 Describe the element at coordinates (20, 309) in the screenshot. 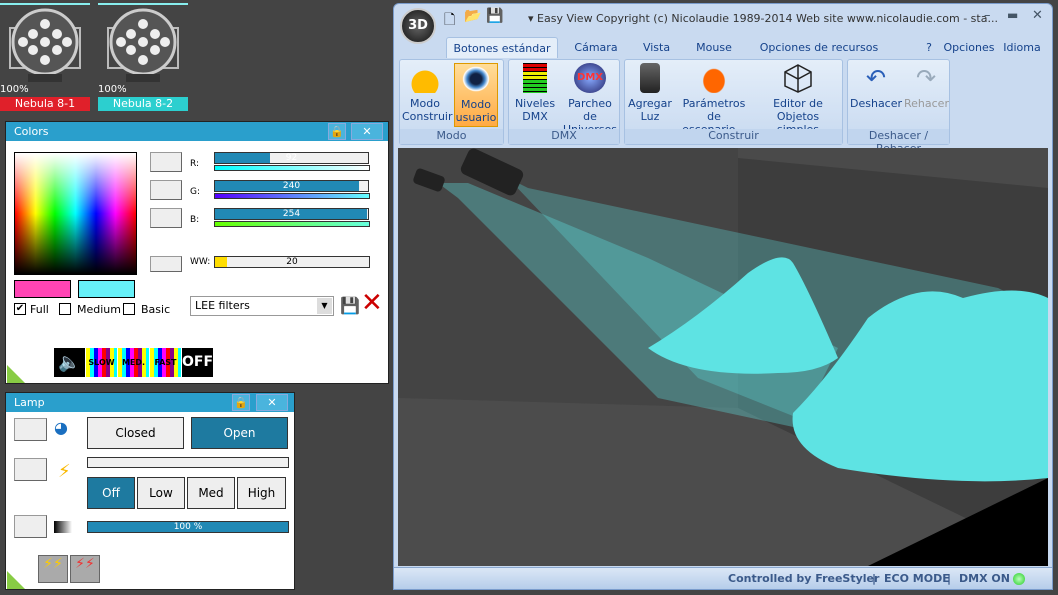

I see `full-checkbox: ✔` at that location.